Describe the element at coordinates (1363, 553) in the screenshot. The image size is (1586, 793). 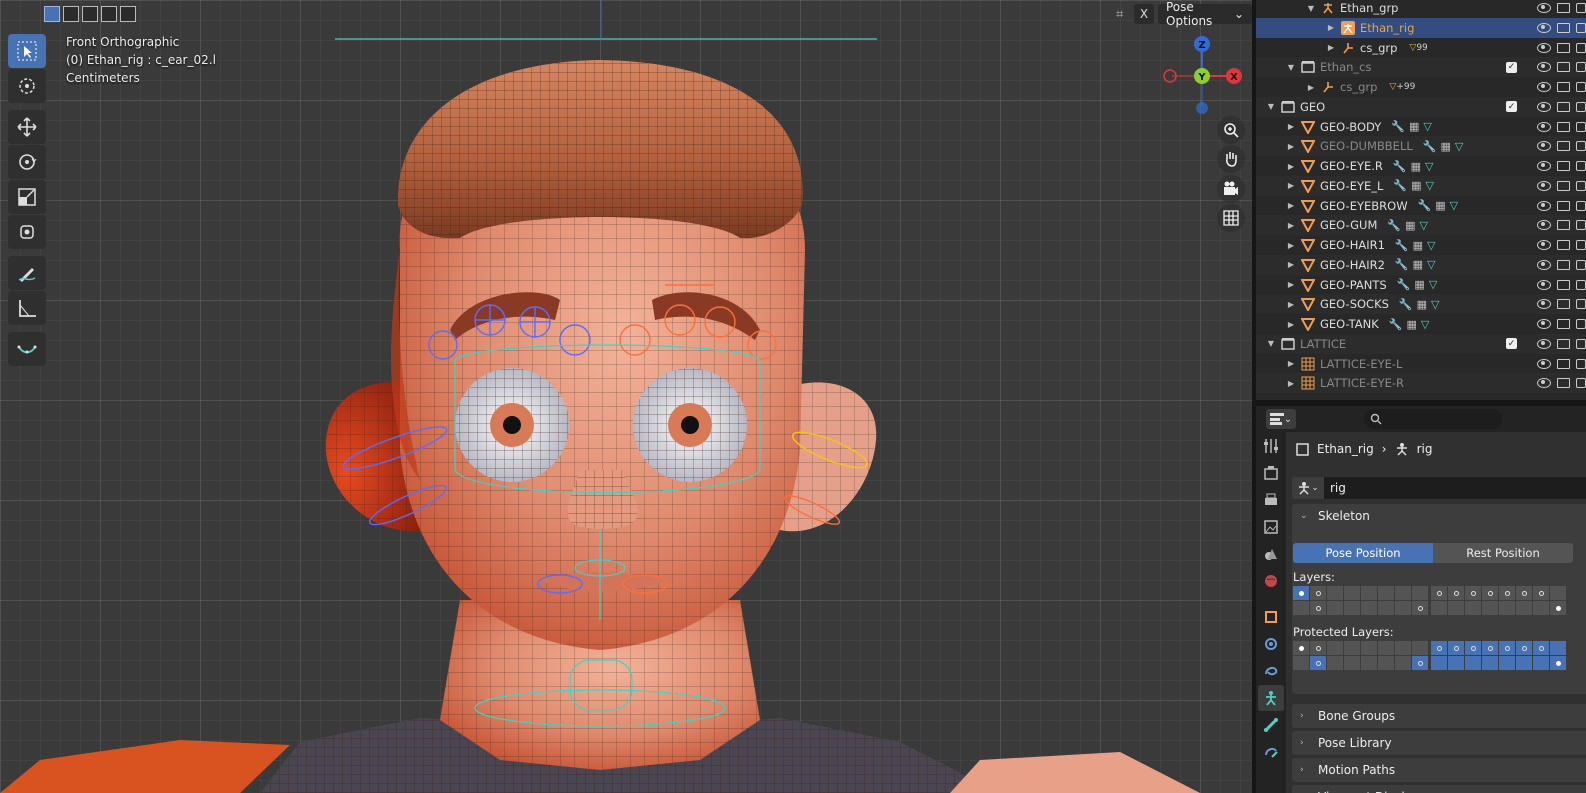
I see `pose-position-button: Pose Position` at that location.